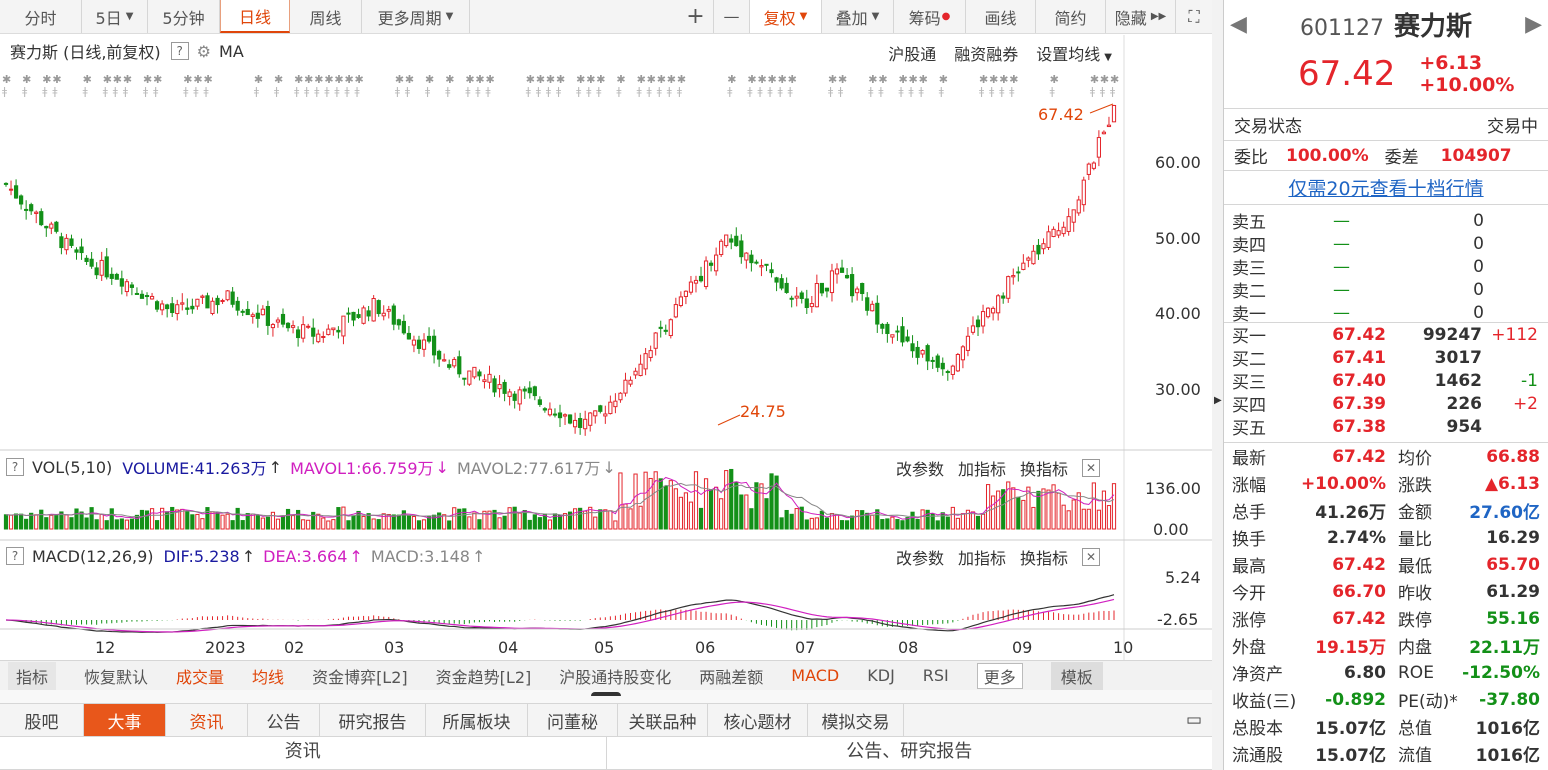 The height and width of the screenshot is (770, 1548). Describe the element at coordinates (930, 16) in the screenshot. I see `chips-button: 筹码 ●` at that location.